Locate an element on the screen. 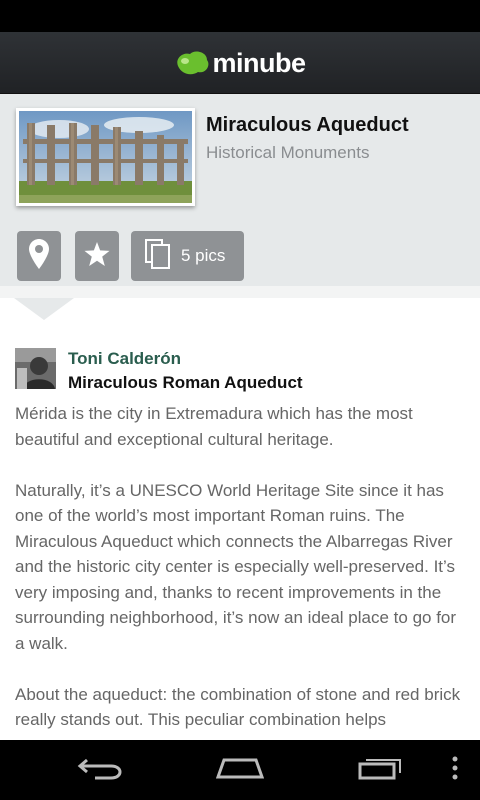 The image size is (480, 800). minube-logo: minube is located at coordinates (240, 62).